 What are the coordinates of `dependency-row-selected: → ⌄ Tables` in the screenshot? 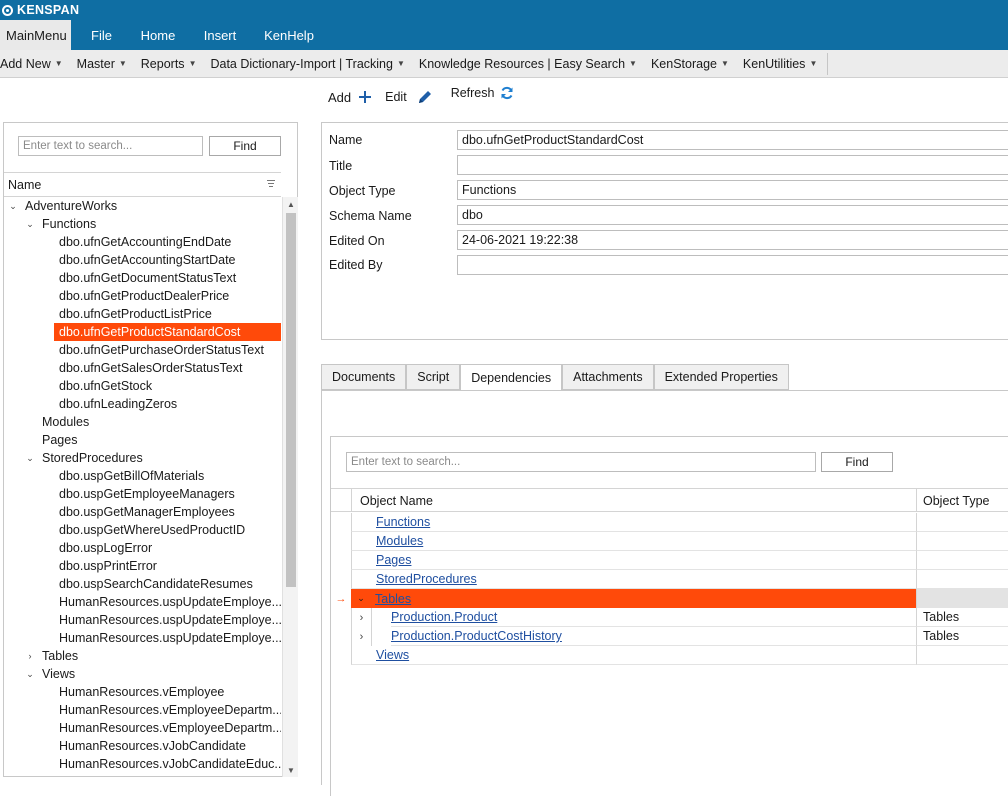 It's located at (669, 598).